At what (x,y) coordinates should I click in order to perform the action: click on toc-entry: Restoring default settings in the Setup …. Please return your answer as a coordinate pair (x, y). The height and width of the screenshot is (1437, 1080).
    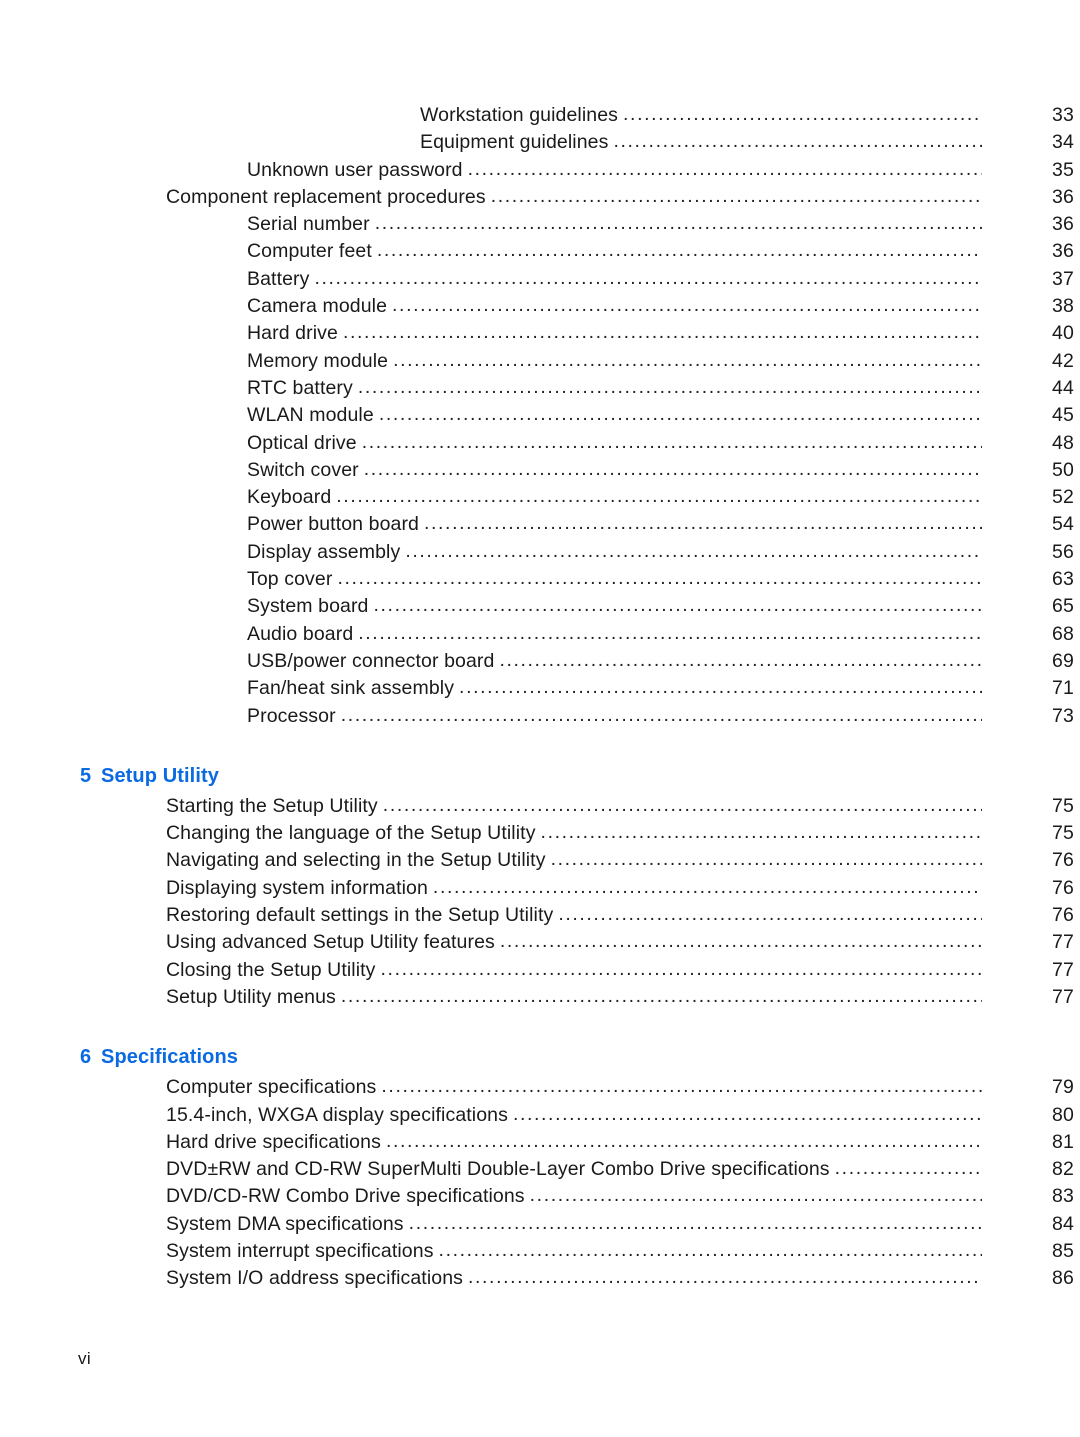
    Looking at the image, I should click on (540, 917).